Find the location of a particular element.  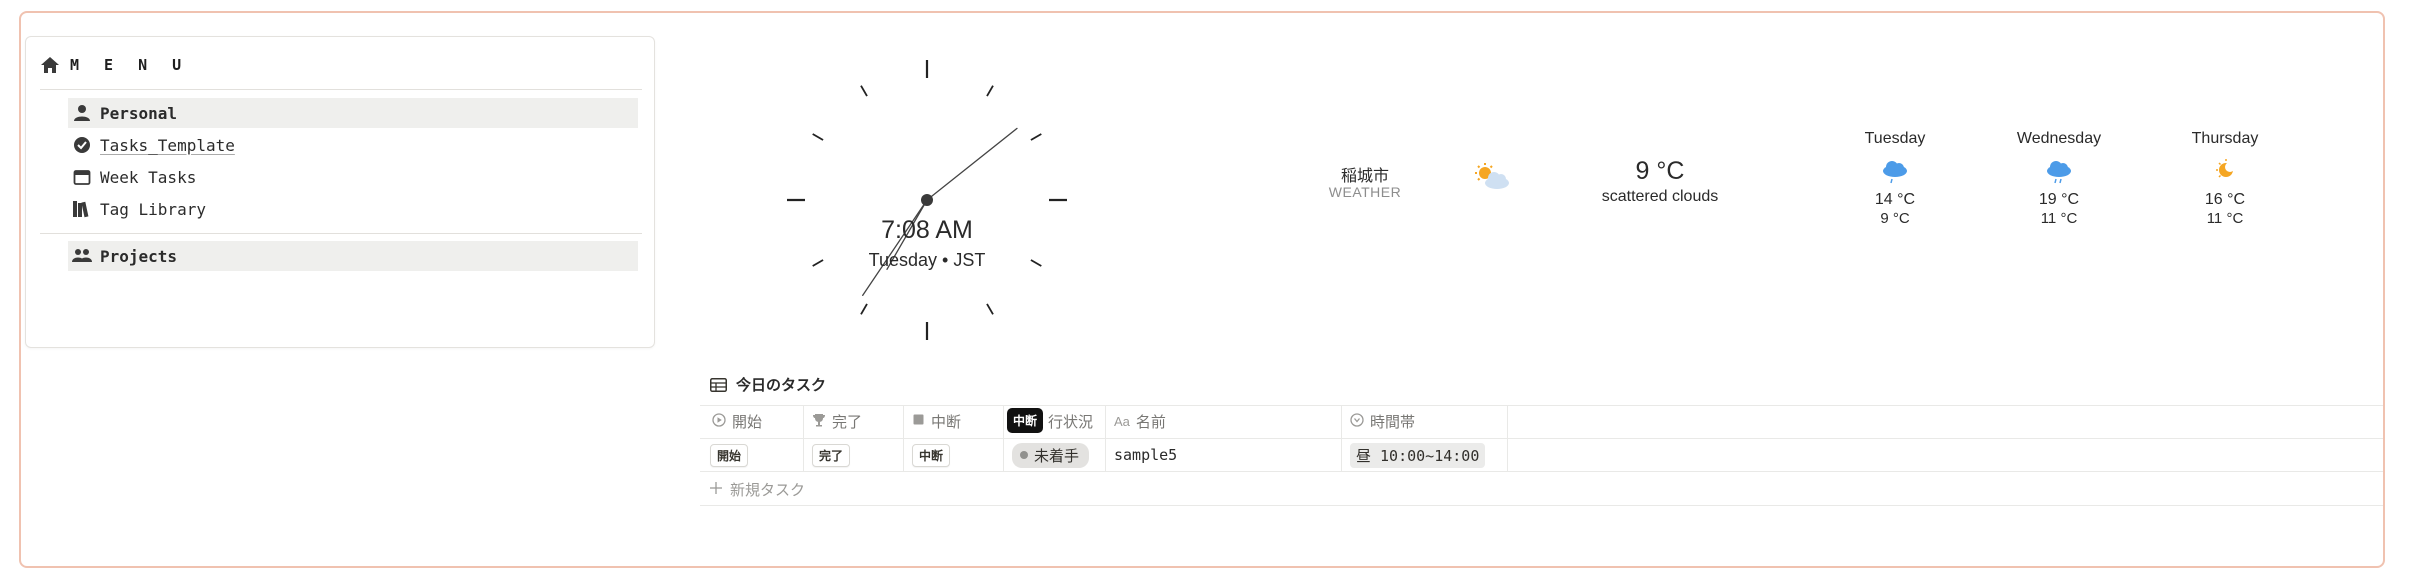

sun-behind-cloud-icon is located at coordinates (1492, 179).